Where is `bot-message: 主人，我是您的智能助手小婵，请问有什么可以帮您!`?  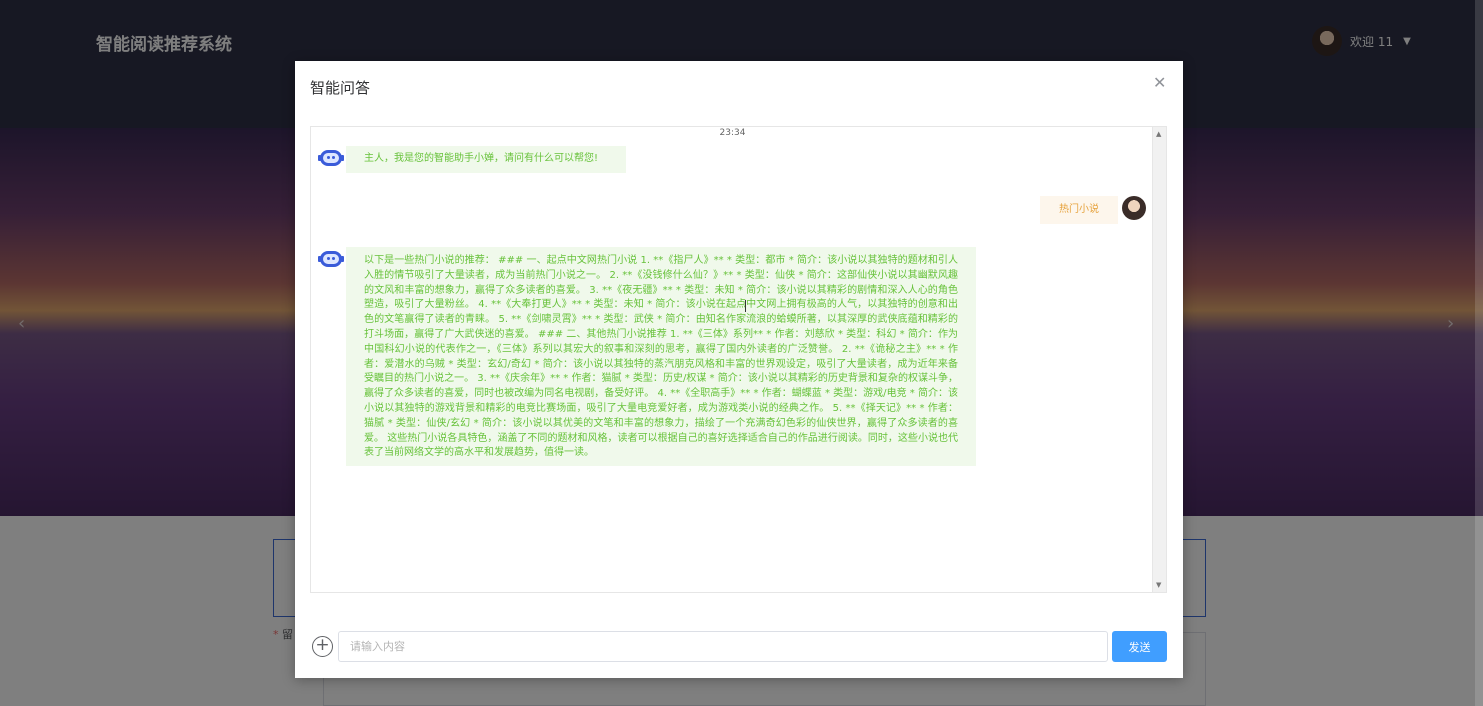
bot-message: 主人，我是您的智能助手小婵，请问有什么可以帮您! is located at coordinates (486, 159).